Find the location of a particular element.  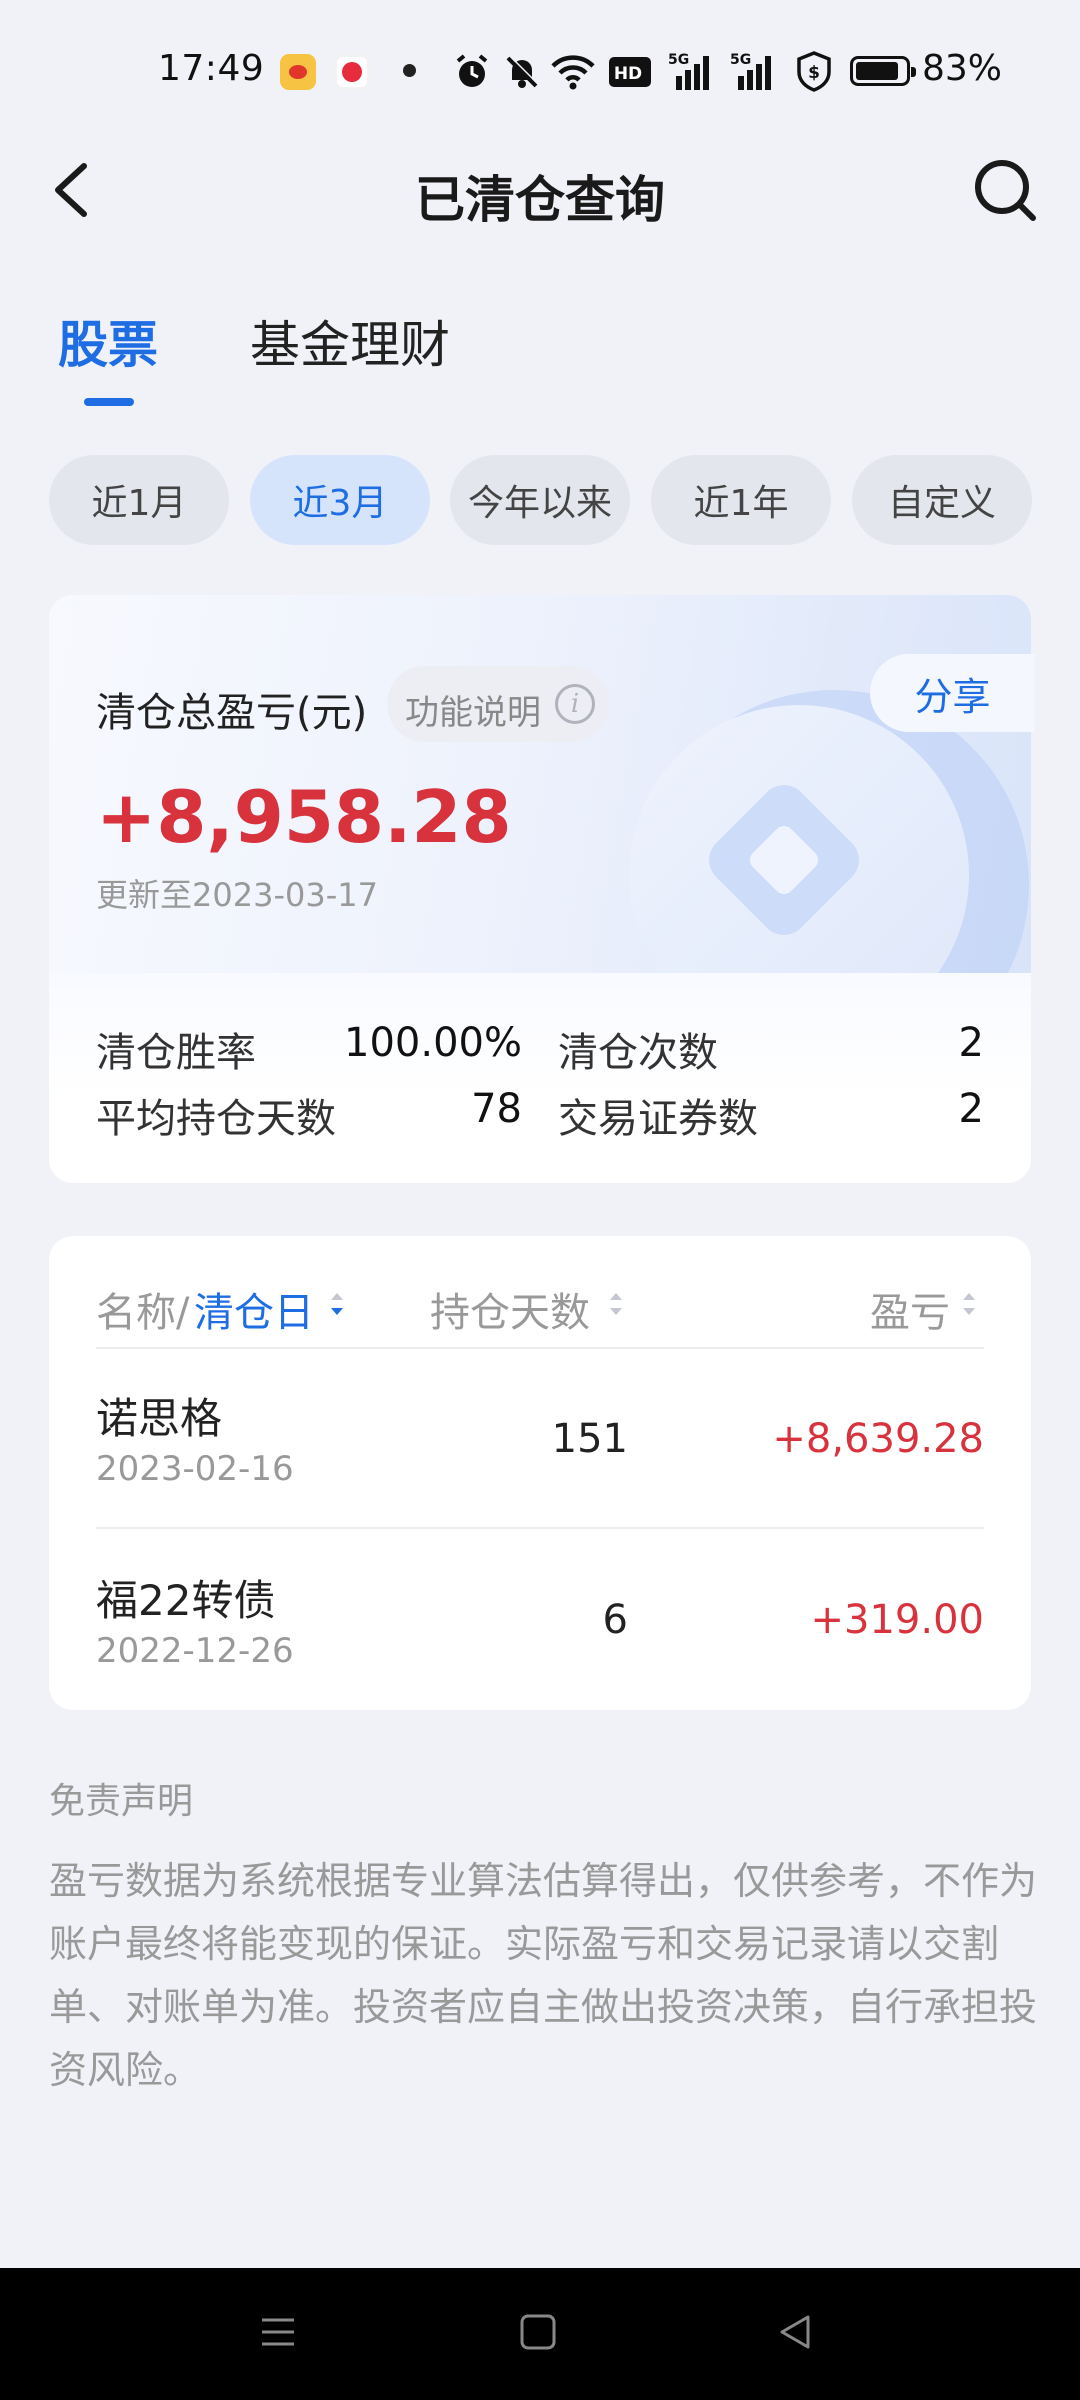

navigation-bar is located at coordinates (540, 2334).